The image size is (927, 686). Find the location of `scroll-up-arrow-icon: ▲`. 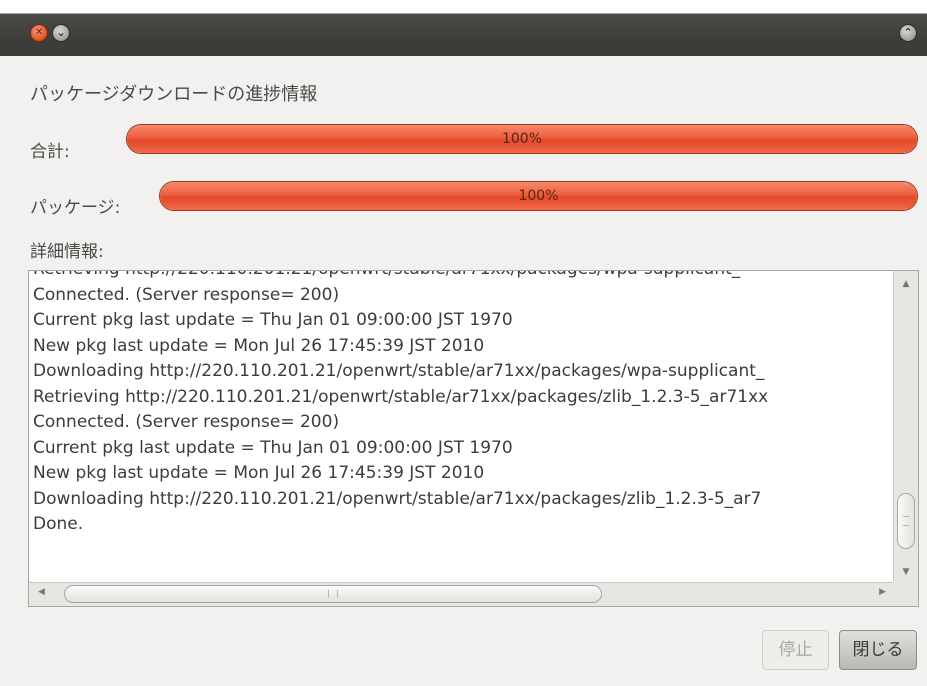

scroll-up-arrow-icon: ▲ is located at coordinates (906, 284).